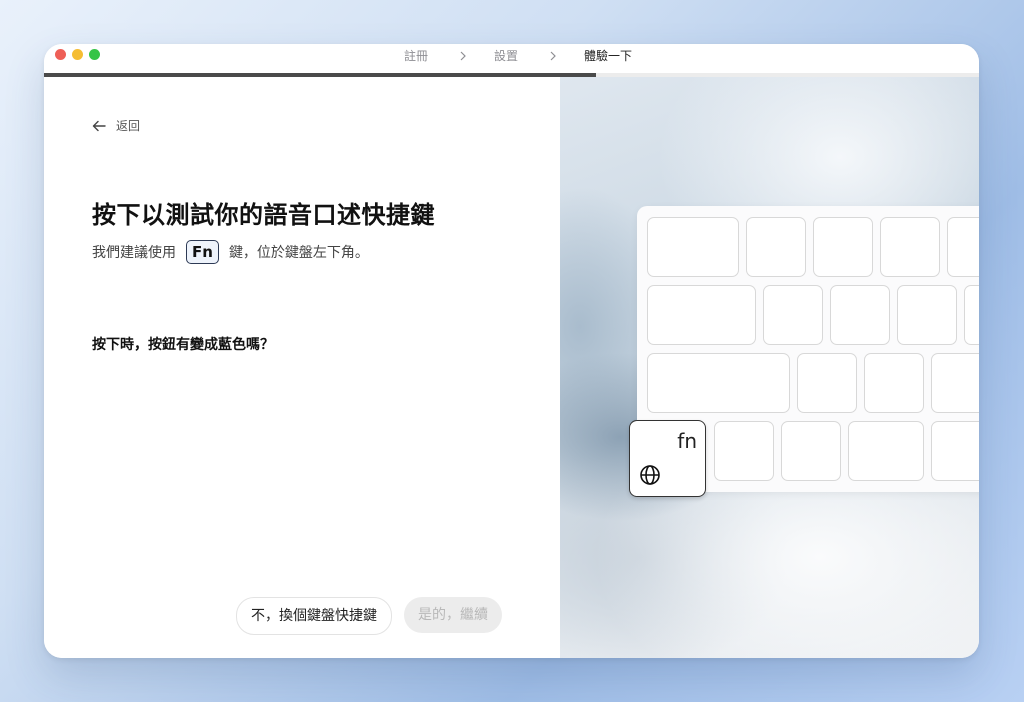 This screenshot has height=702, width=1024. What do you see at coordinates (608, 56) in the screenshot?
I see `breadcrumb-step-try: 體驗一下` at bounding box center [608, 56].